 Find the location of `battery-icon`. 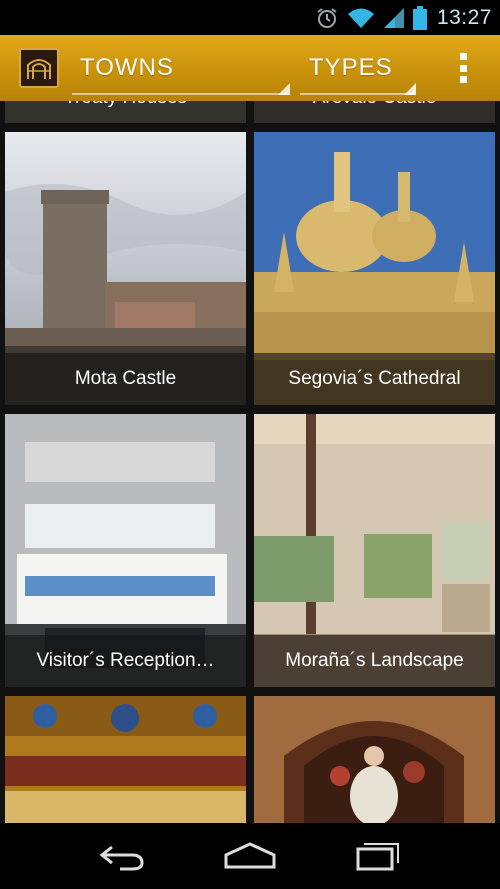

battery-icon is located at coordinates (419, 17).